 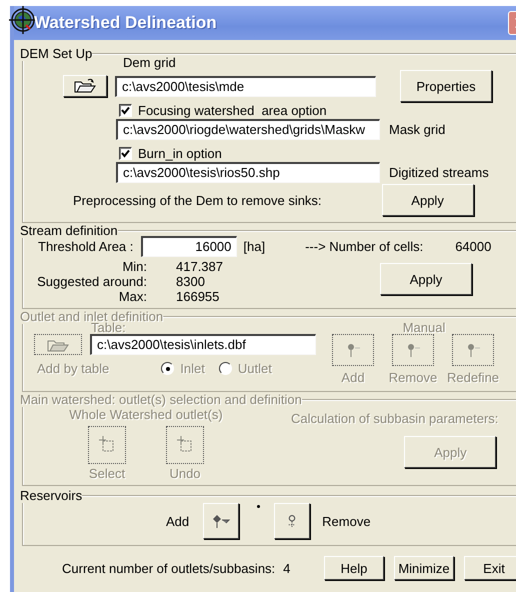 I want to click on group-title: Outlet and inlet definition, so click(x=92, y=316).